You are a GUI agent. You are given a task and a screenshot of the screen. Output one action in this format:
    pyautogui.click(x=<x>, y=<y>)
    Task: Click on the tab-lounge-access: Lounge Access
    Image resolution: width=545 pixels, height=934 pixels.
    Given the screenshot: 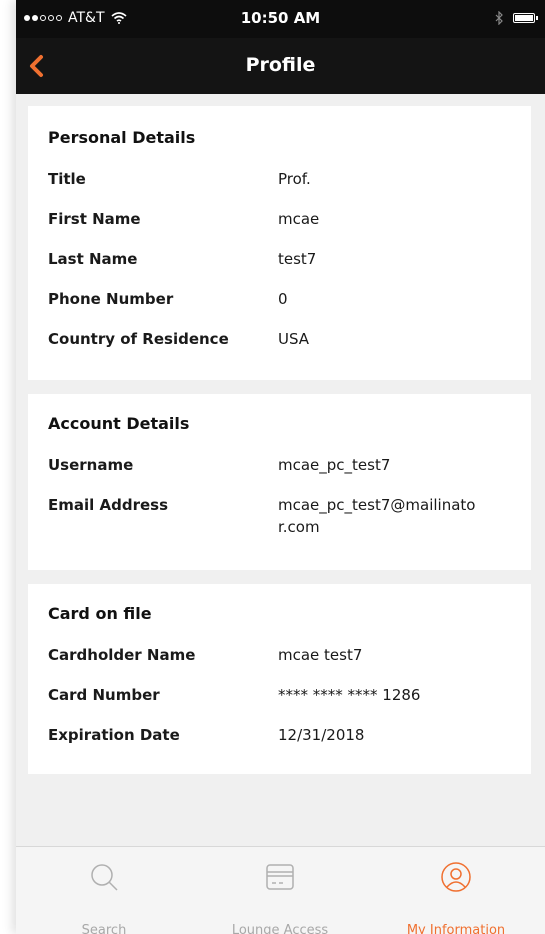 What is the action you would take?
    pyautogui.click(x=280, y=890)
    